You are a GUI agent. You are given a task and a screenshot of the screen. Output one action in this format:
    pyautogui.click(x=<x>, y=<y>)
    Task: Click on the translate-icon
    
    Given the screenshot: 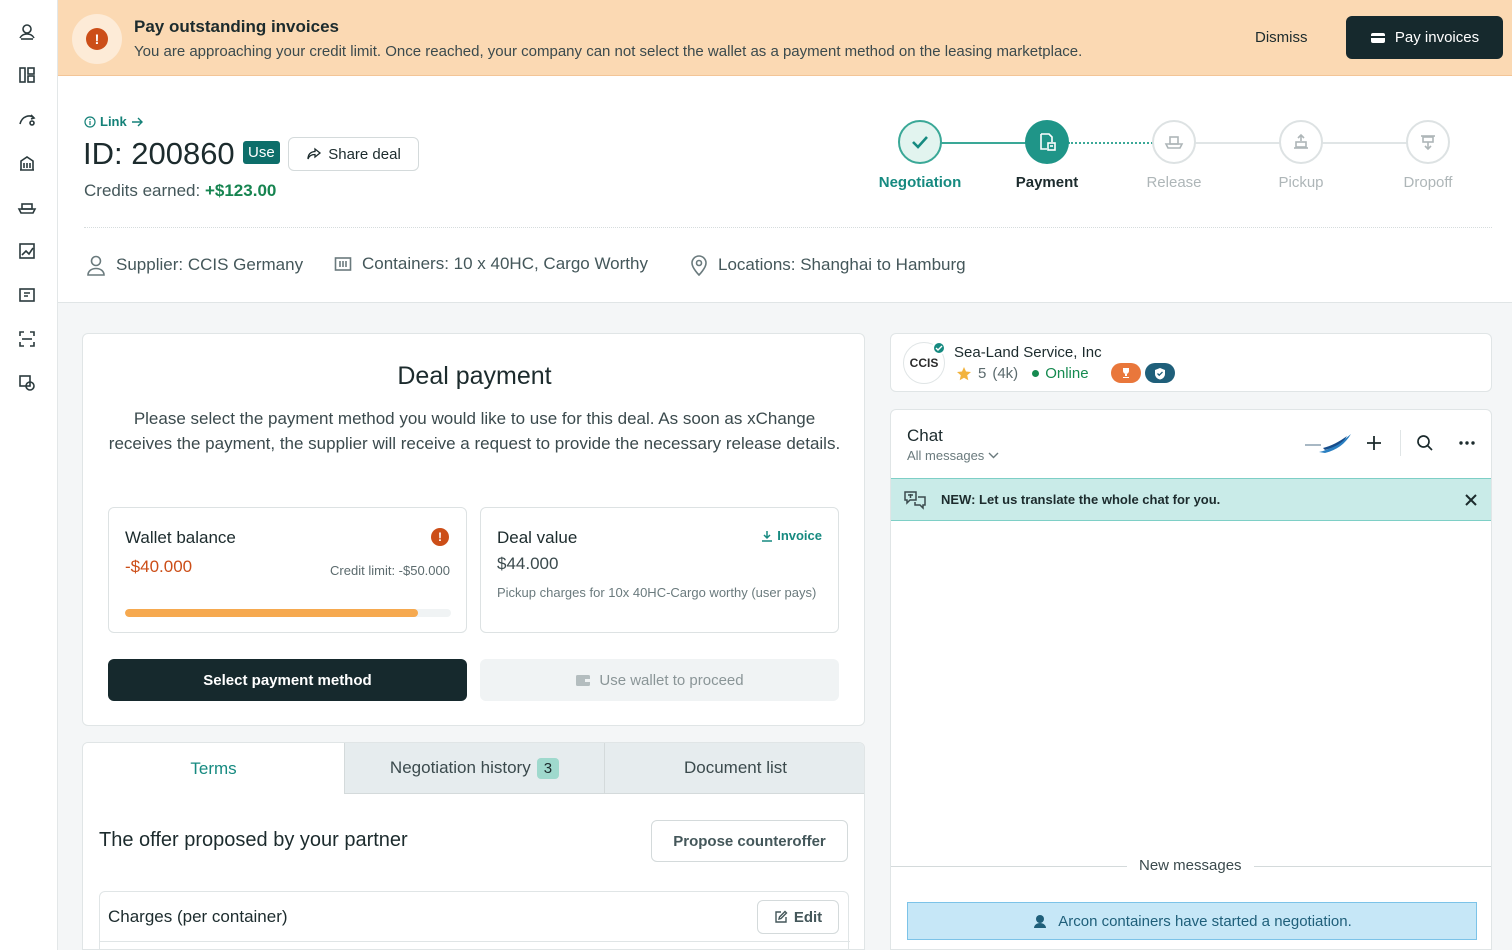 What is the action you would take?
    pyautogui.click(x=915, y=502)
    